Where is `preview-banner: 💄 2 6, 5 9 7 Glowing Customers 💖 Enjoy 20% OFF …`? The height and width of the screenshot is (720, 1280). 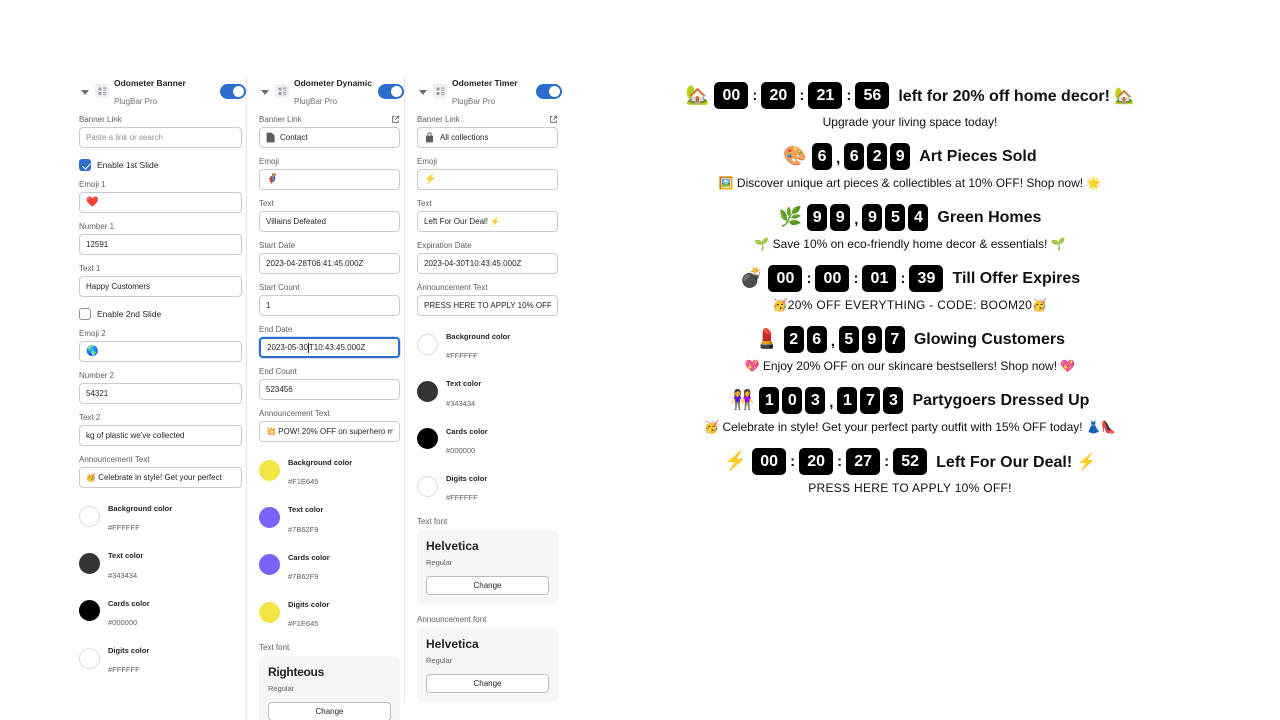
preview-banner: 💄 2 6, 5 9 7 Glowing Customers 💖 Enjoy 20% OFF … is located at coordinates (910, 349).